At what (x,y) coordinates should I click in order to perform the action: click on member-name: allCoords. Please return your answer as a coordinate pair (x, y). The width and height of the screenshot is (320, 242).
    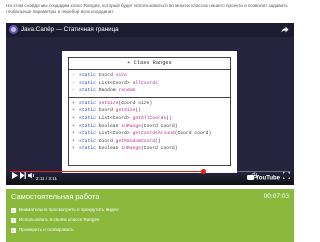
    Looking at the image, I should click on (145, 83).